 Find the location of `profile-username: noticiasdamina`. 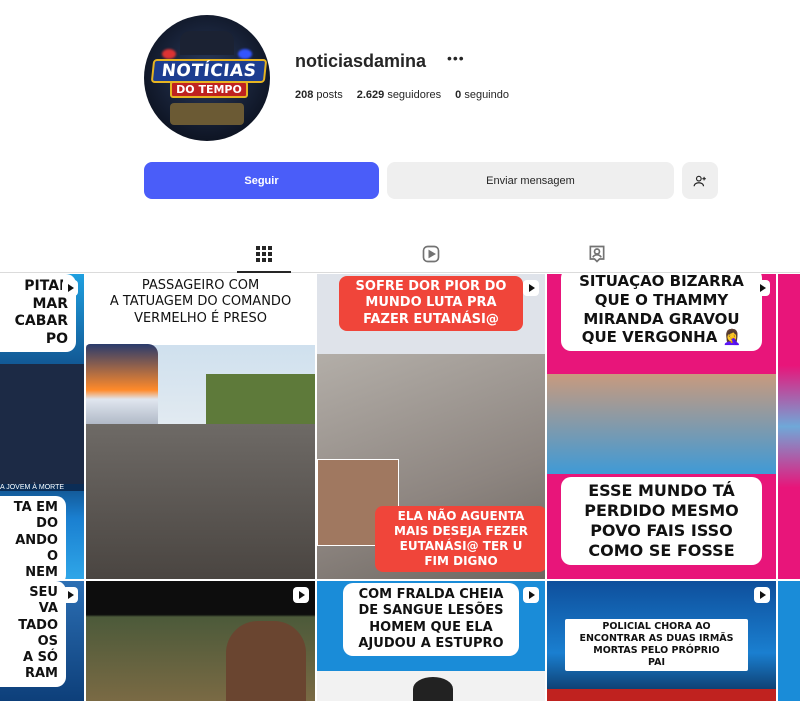

profile-username: noticiasdamina is located at coordinates (361, 61).